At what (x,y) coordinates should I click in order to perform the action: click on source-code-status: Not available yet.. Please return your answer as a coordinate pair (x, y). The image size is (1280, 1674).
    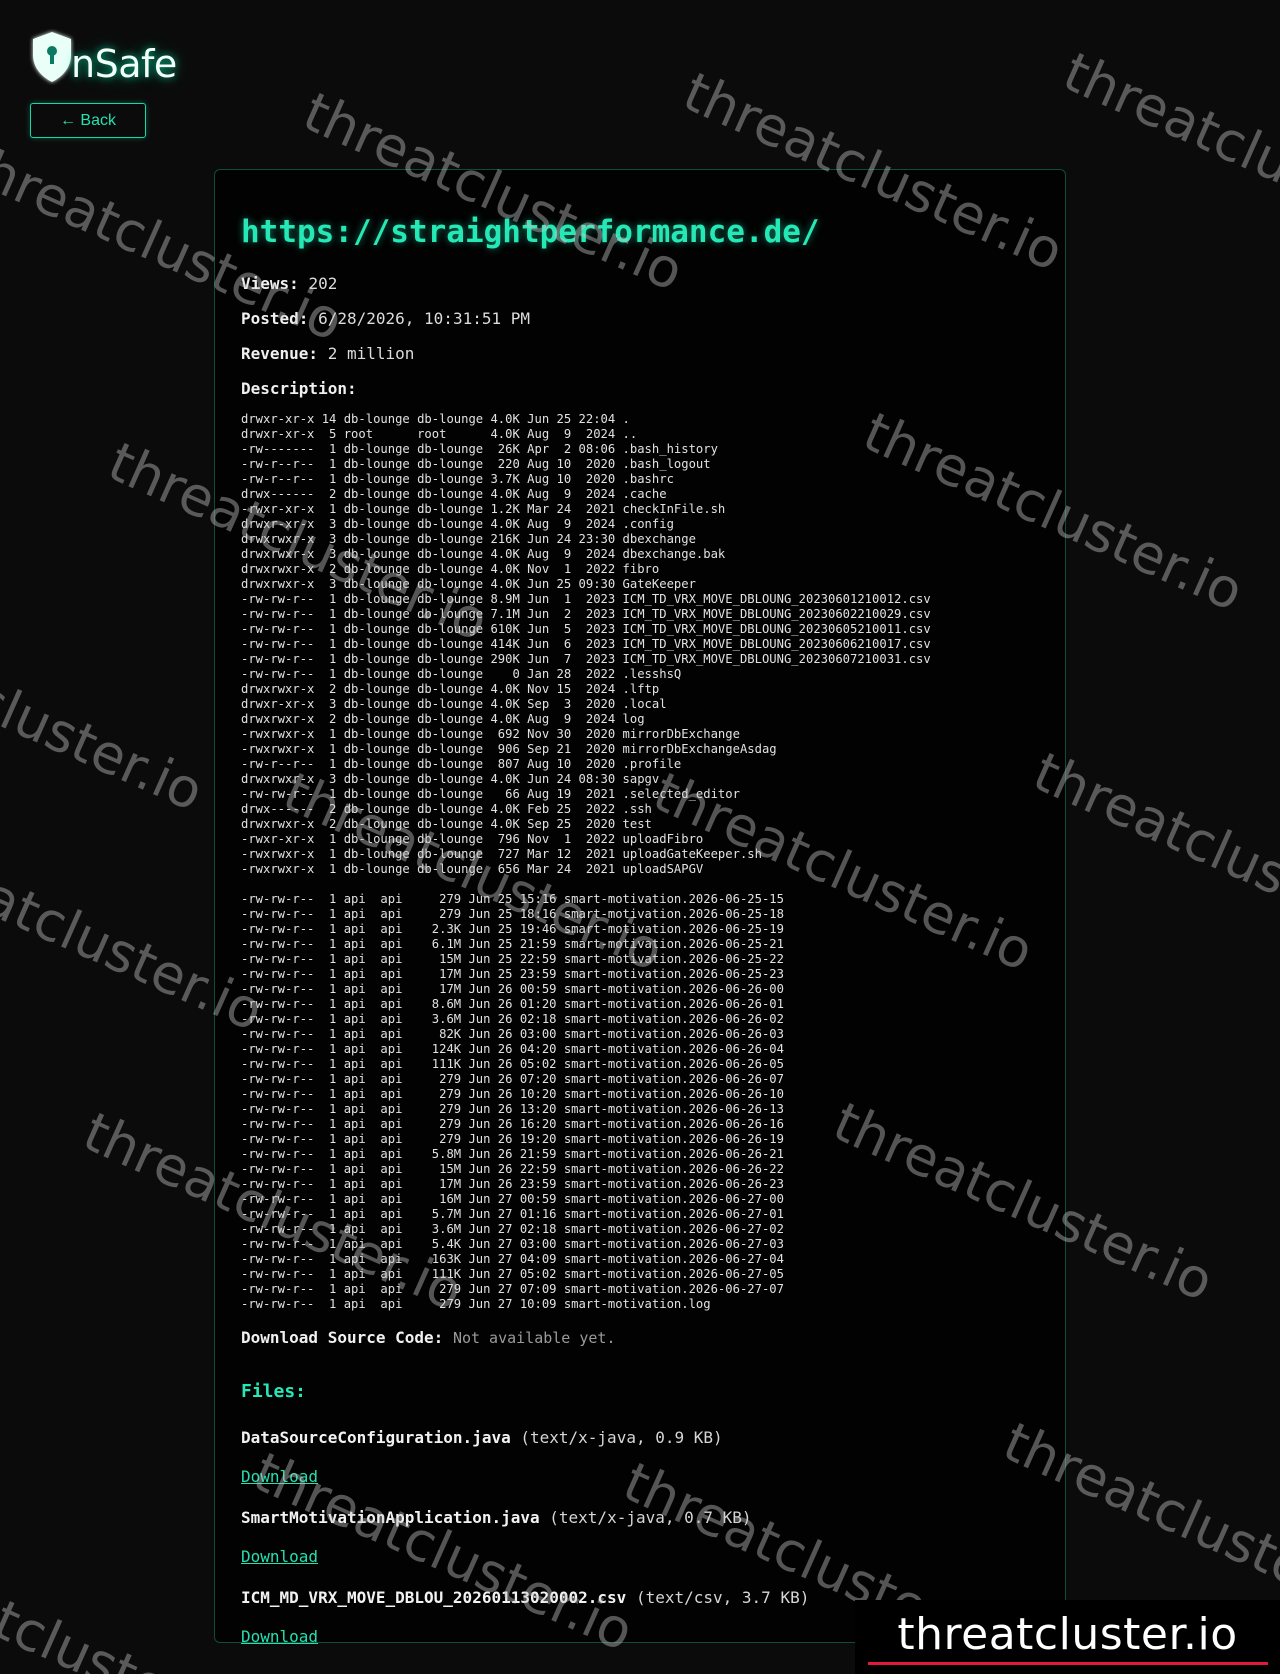
    Looking at the image, I should click on (534, 1338).